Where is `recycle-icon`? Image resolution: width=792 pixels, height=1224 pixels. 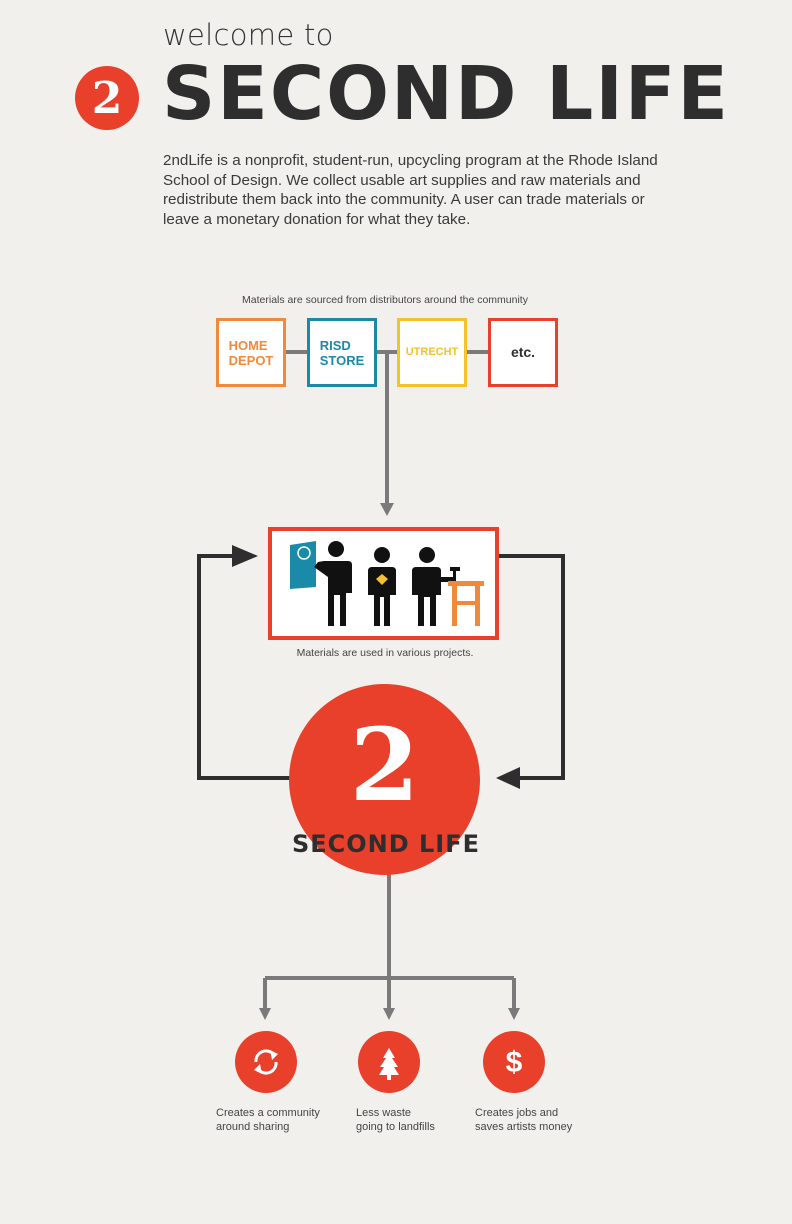
recycle-icon is located at coordinates (266, 1062).